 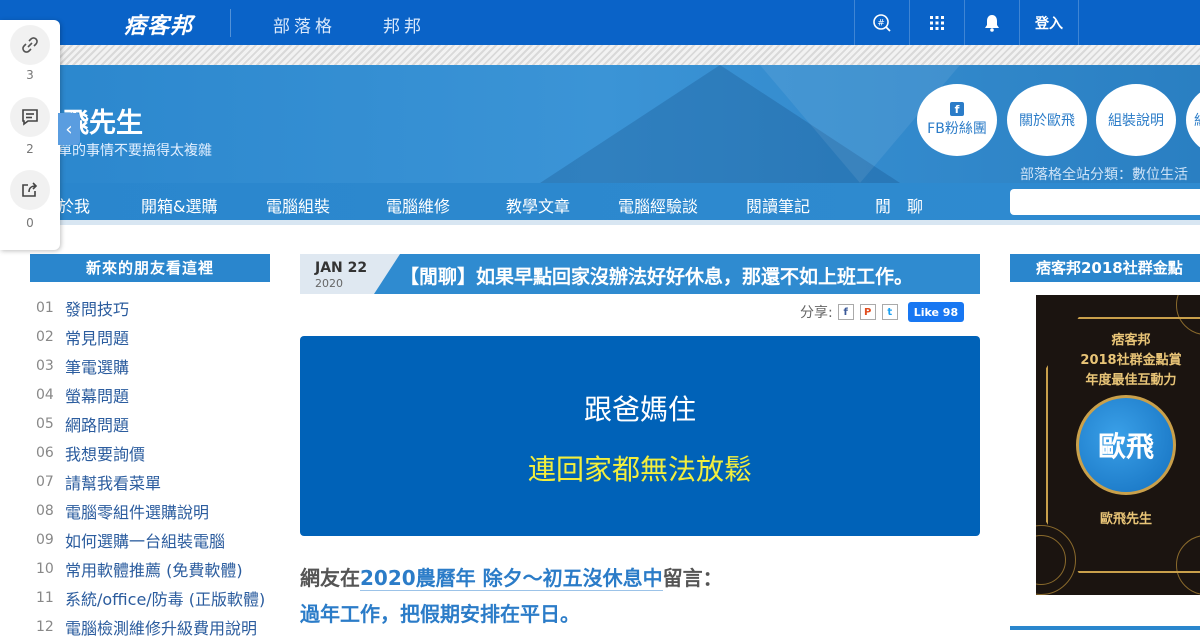 What do you see at coordinates (150, 365) in the screenshot?
I see `sidebar-list-item: 03 筆電選購` at bounding box center [150, 365].